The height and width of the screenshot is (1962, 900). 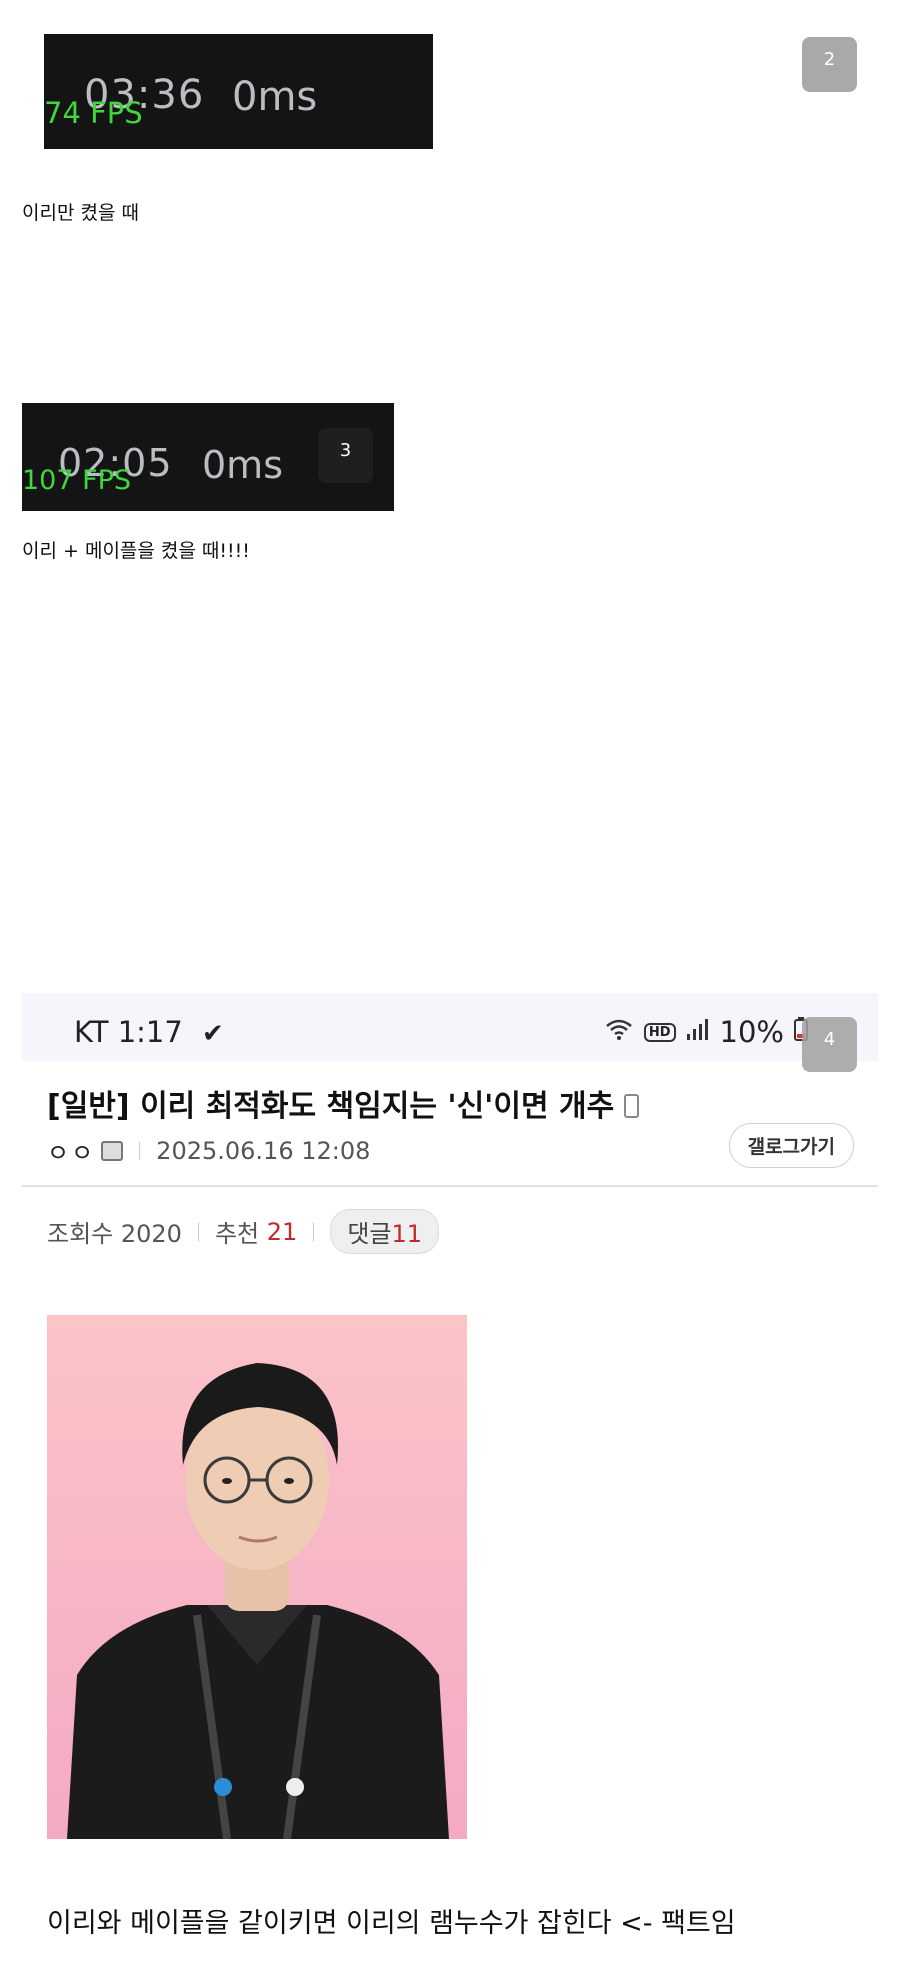 I want to click on comment-count: 11, so click(x=407, y=1234).